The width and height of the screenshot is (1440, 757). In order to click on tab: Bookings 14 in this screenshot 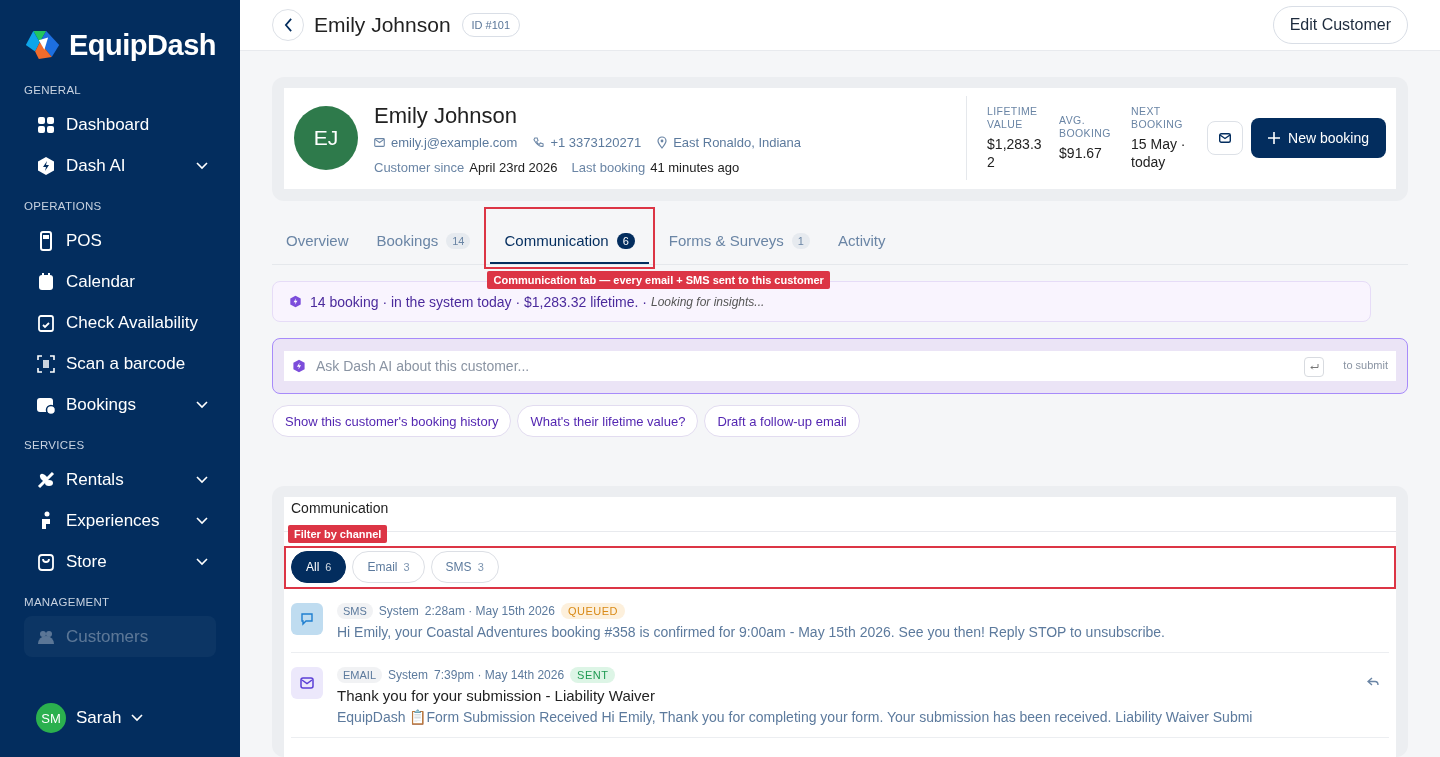, I will do `click(423, 241)`.